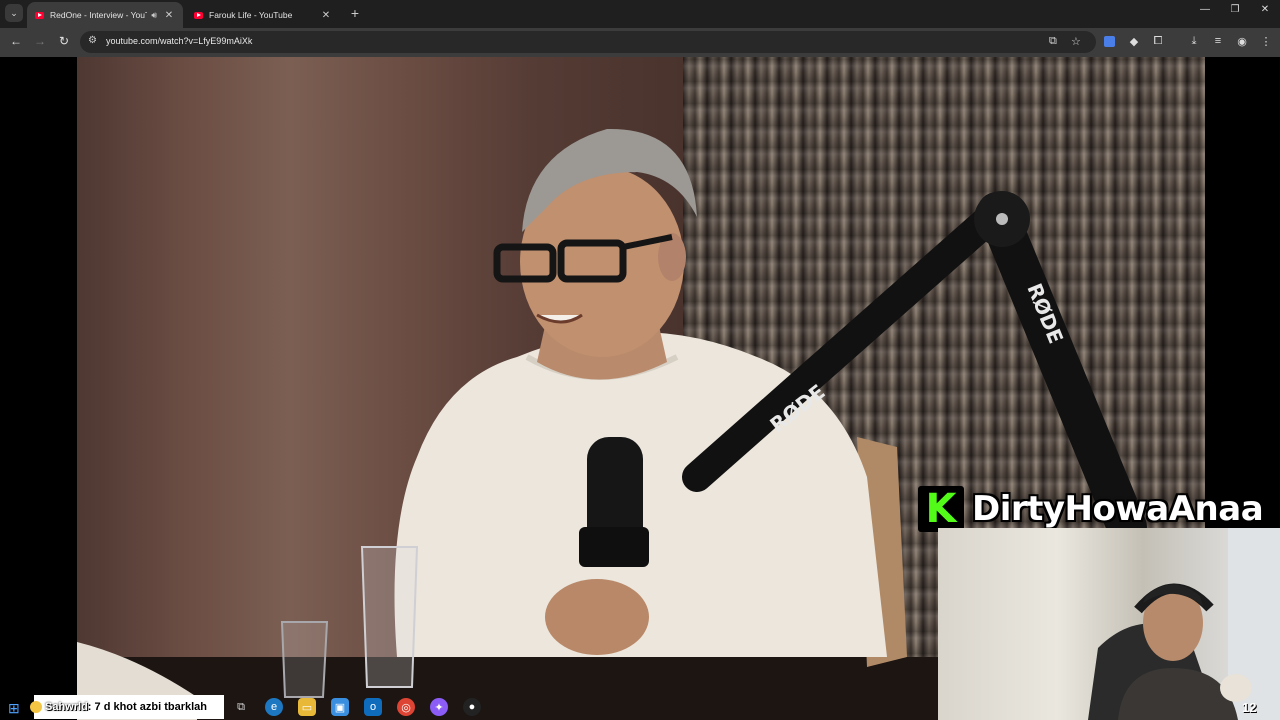 The height and width of the screenshot is (720, 1280). I want to click on kebab-icon: ⋮, so click(1266, 41).